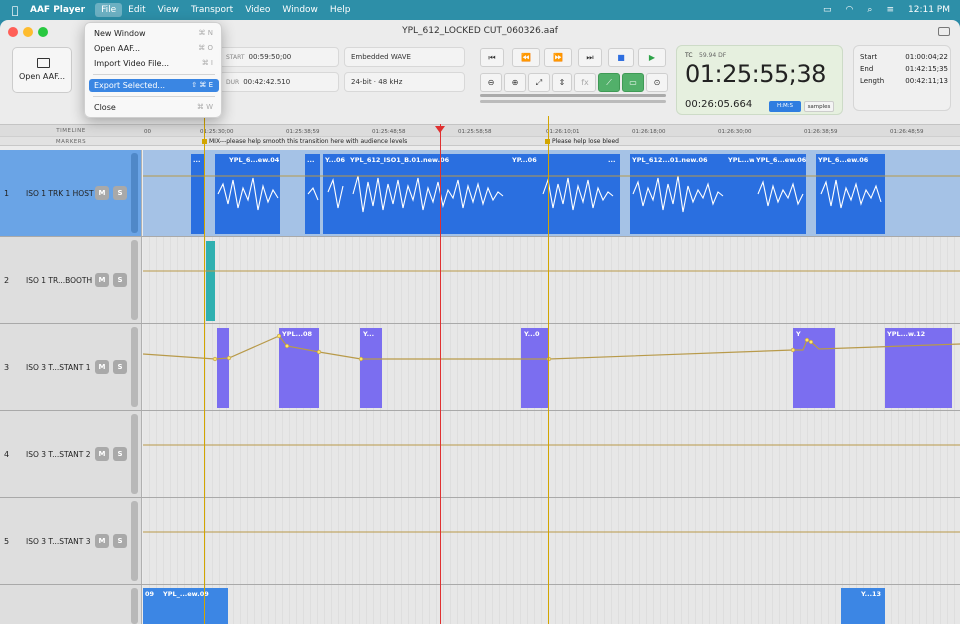  I want to click on skip-end-button: ⏭, so click(590, 57).